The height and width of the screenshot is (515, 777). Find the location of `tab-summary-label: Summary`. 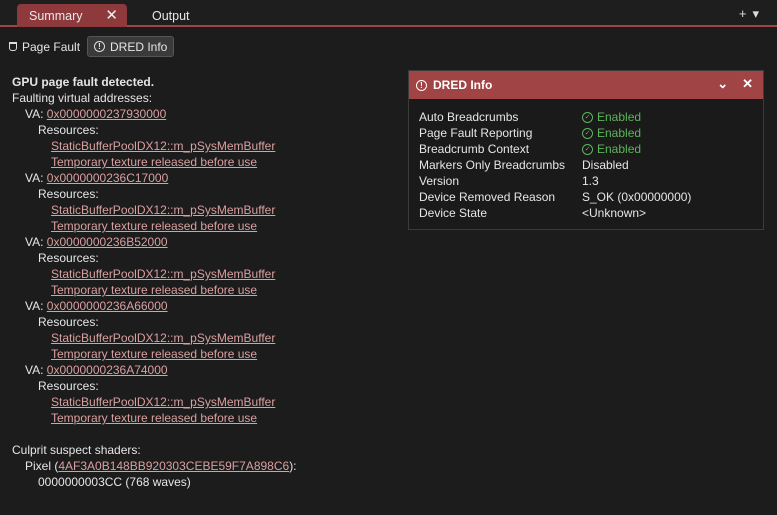

tab-summary-label: Summary is located at coordinates (56, 15).